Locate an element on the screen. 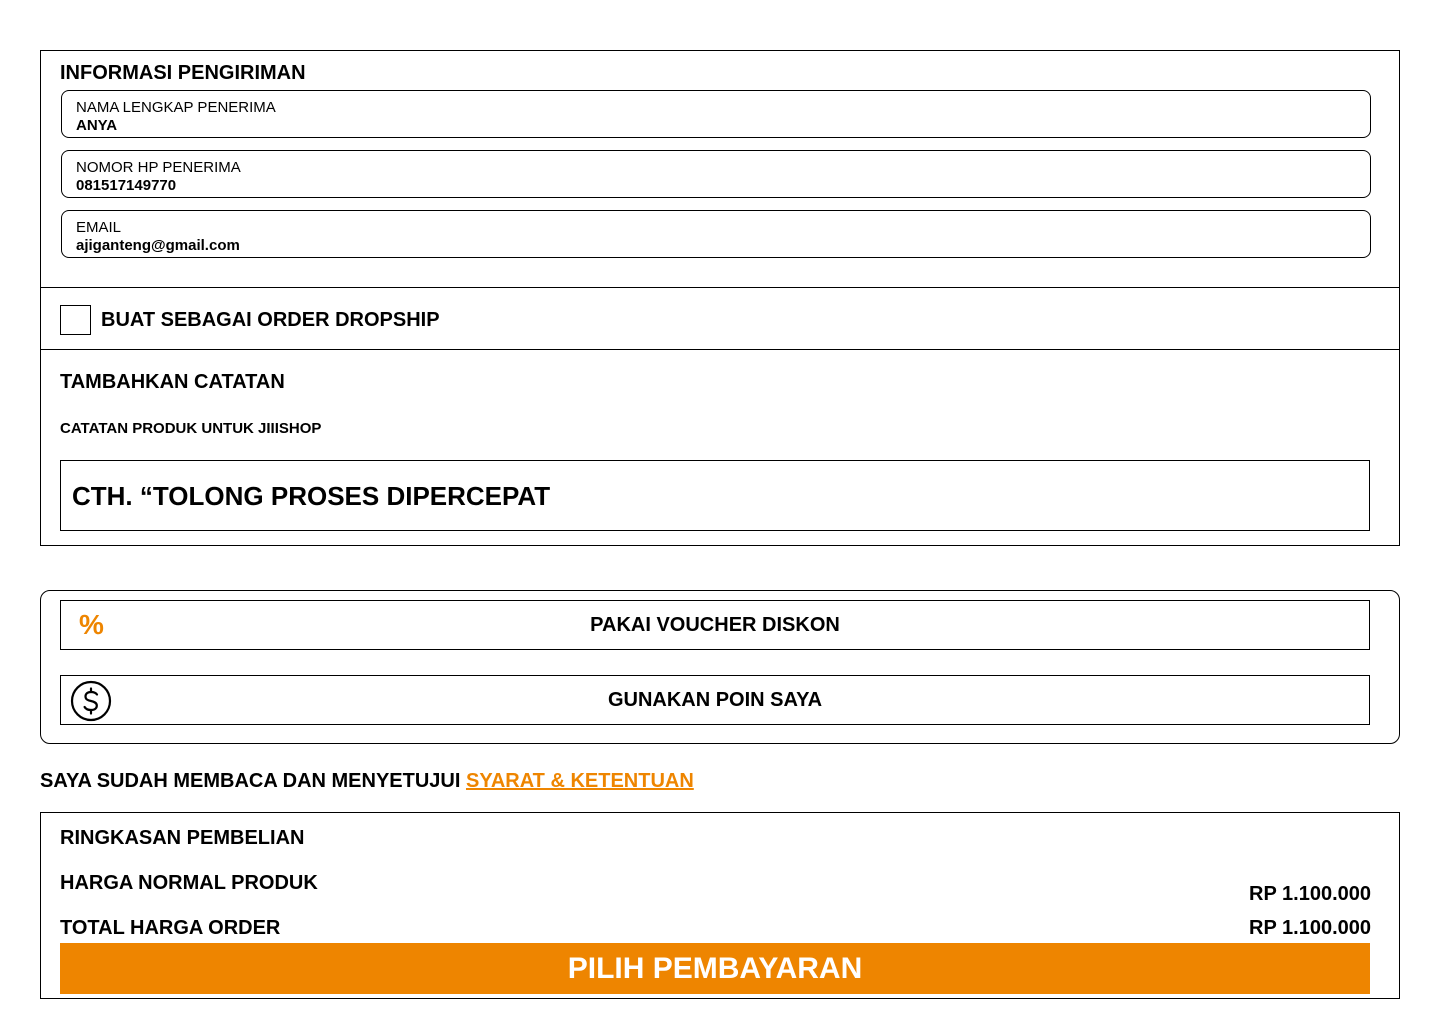 The height and width of the screenshot is (1024, 1440). terms-text: SAYA SUDAH MEMBACA DAN MENYETUJUI is located at coordinates (253, 781).